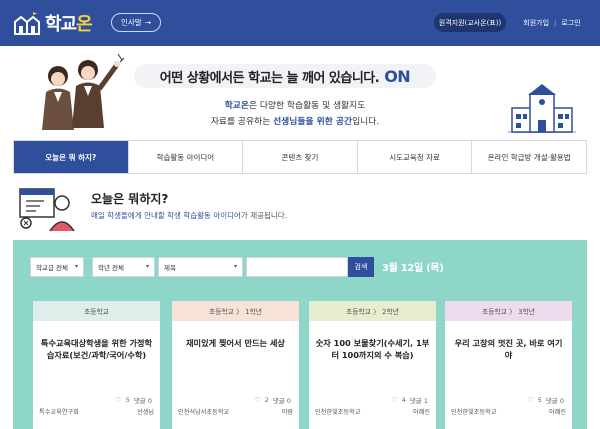 Image resolution: width=600 pixels, height=429 pixels. I want to click on tab-find-contents: 콘텐츠 찾기, so click(299, 157).